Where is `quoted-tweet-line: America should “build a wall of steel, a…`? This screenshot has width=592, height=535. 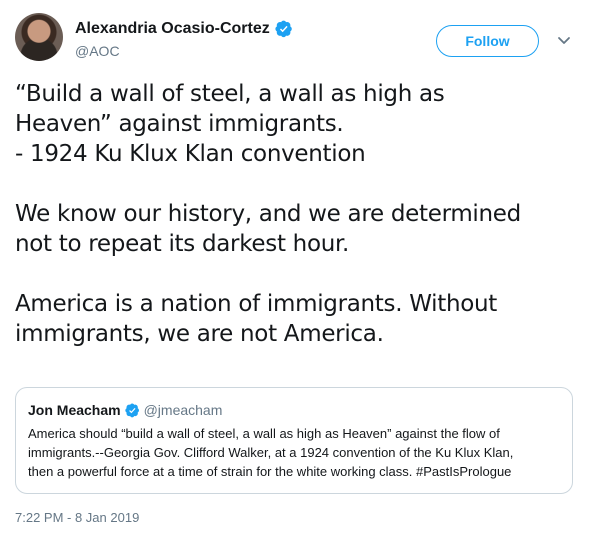
quoted-tweet-line: America should “build a wall of steel, a… is located at coordinates (264, 433).